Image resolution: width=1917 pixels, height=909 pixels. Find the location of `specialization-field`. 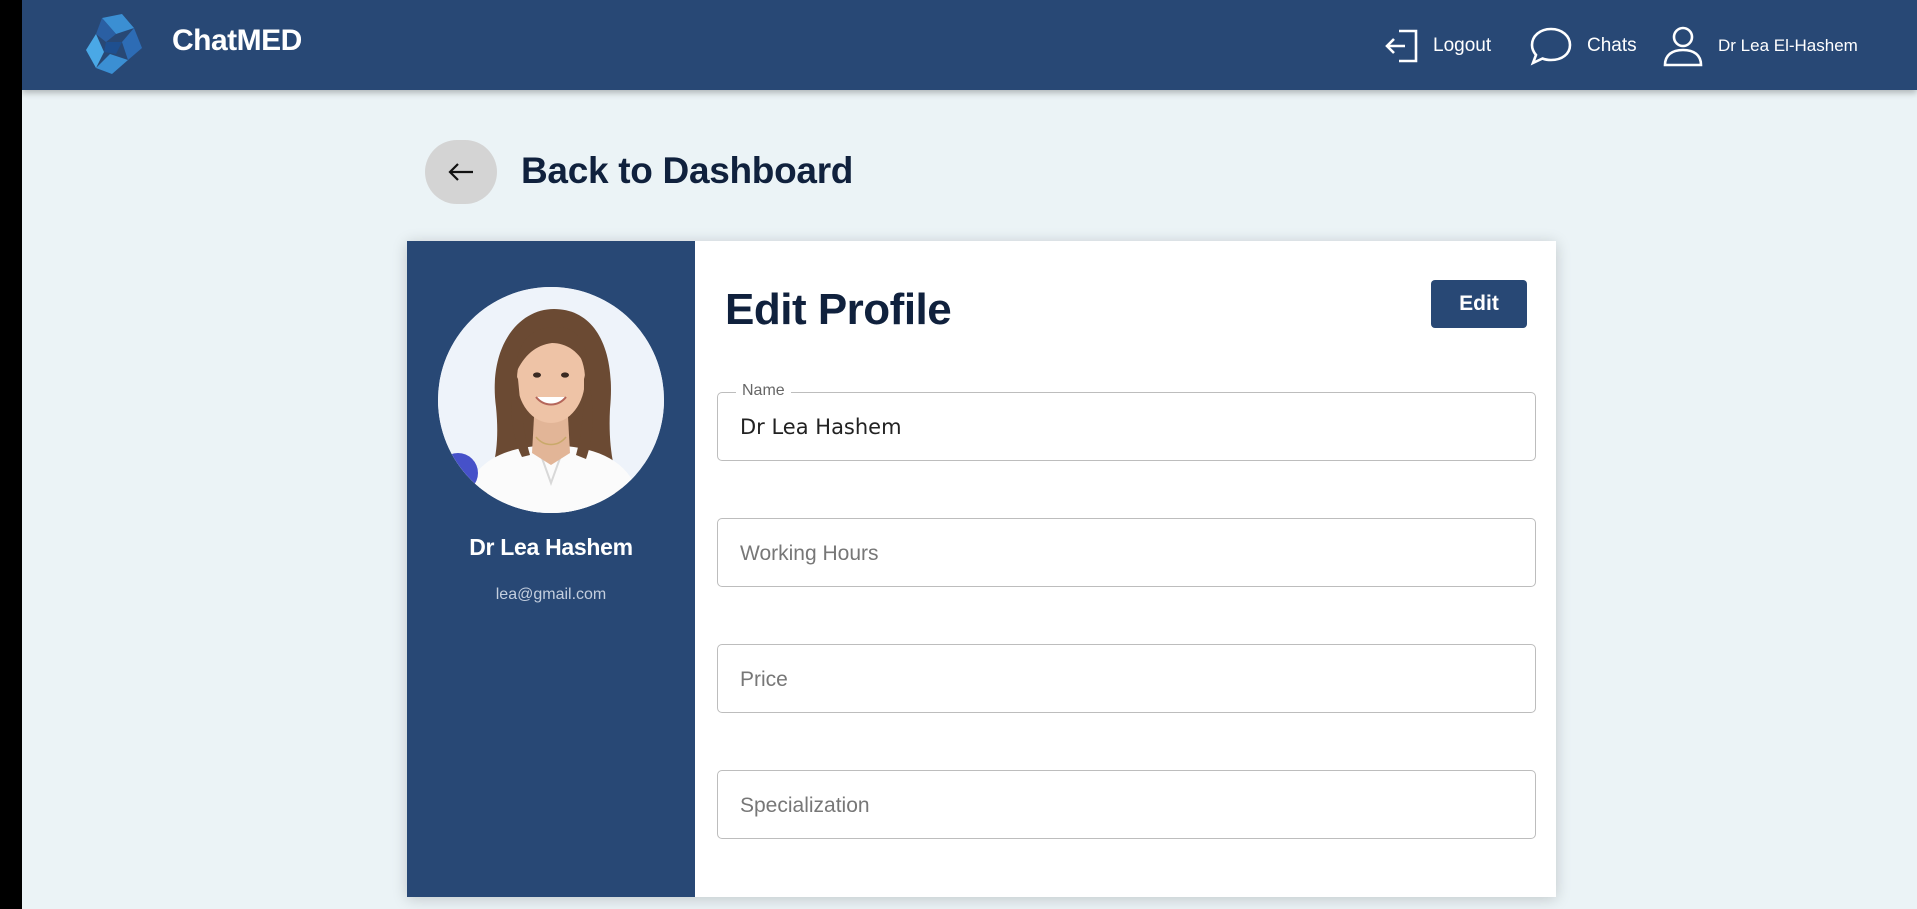

specialization-field is located at coordinates (1126, 804).